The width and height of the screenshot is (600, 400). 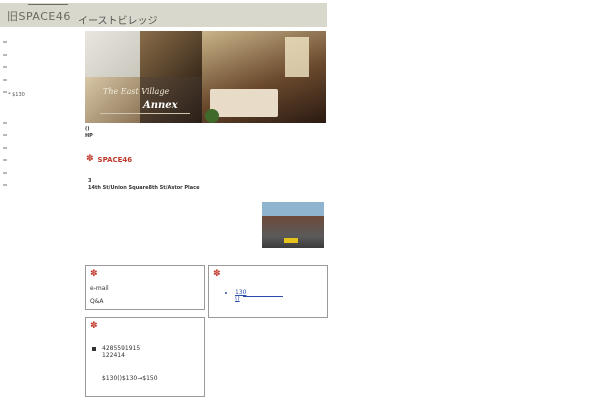 I want to click on site-logo: 旧SPACE46, so click(x=39, y=14).